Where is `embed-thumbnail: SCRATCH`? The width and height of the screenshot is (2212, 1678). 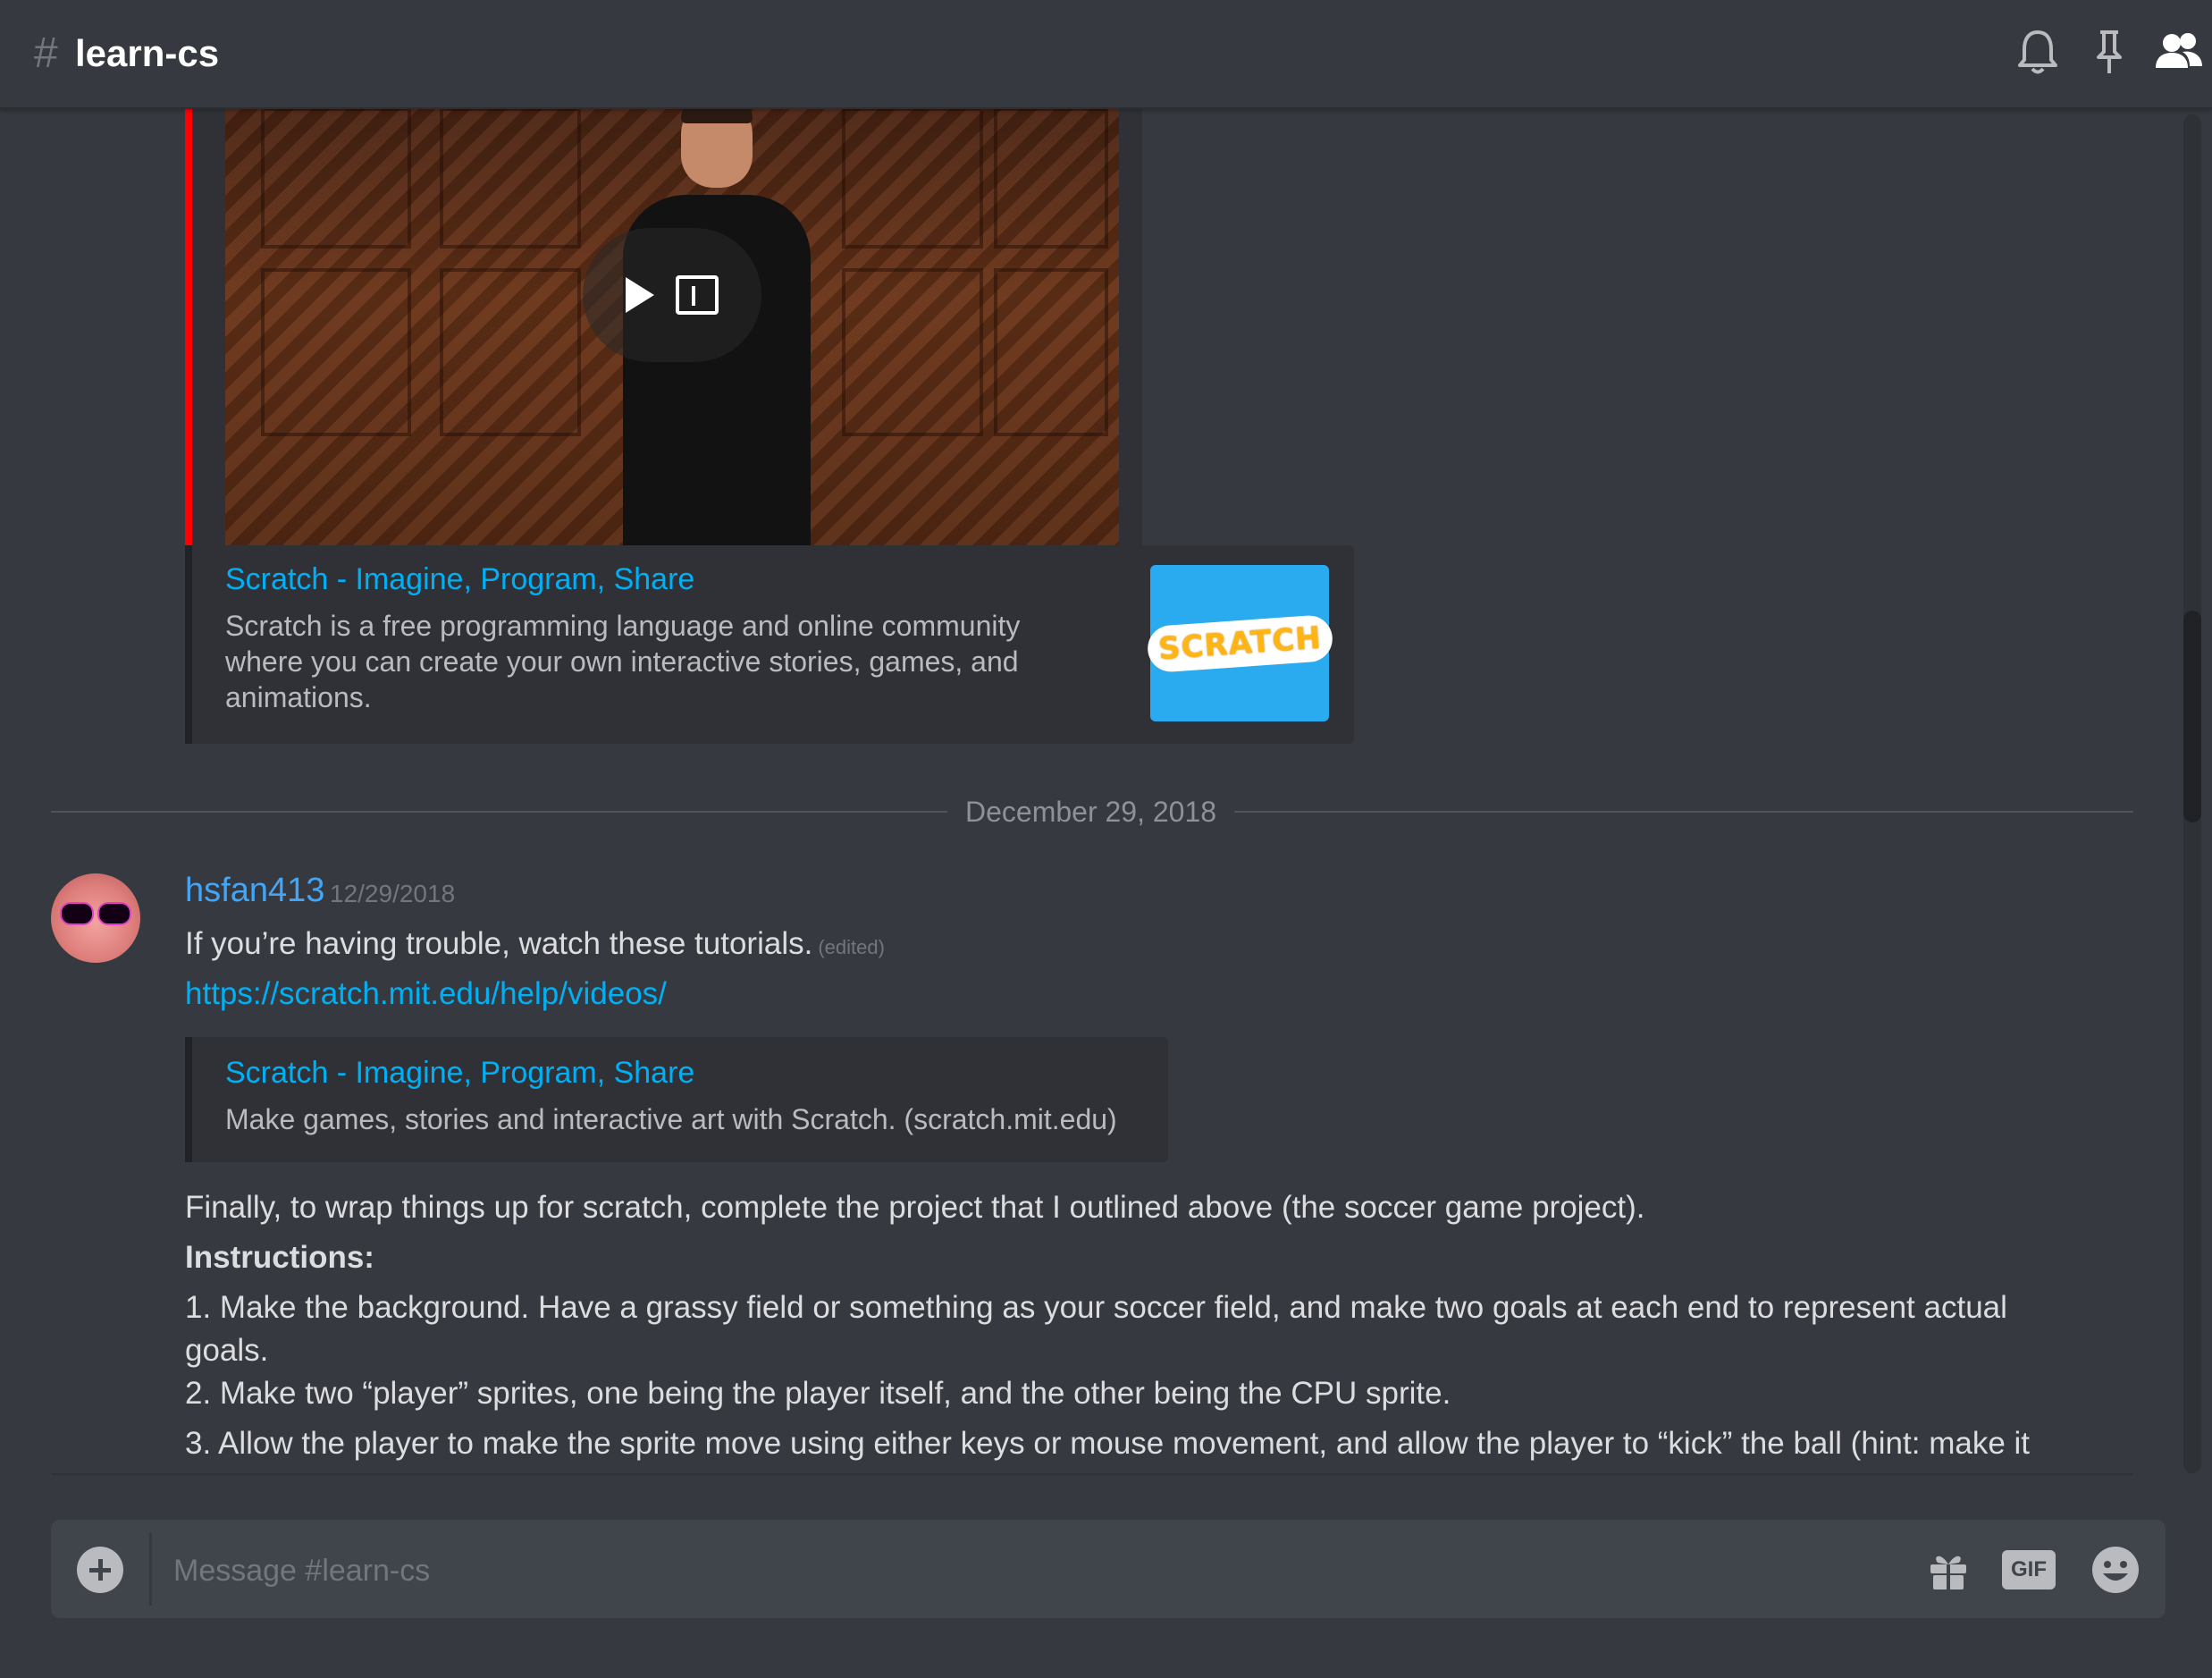 embed-thumbnail: SCRATCH is located at coordinates (1239, 643).